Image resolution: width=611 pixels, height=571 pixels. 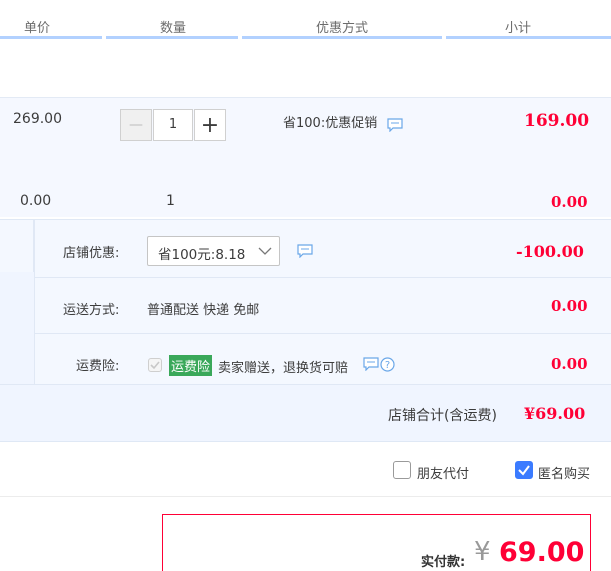 What do you see at coordinates (518, 28) in the screenshot?
I see `header-subtotal: 小计` at bounding box center [518, 28].